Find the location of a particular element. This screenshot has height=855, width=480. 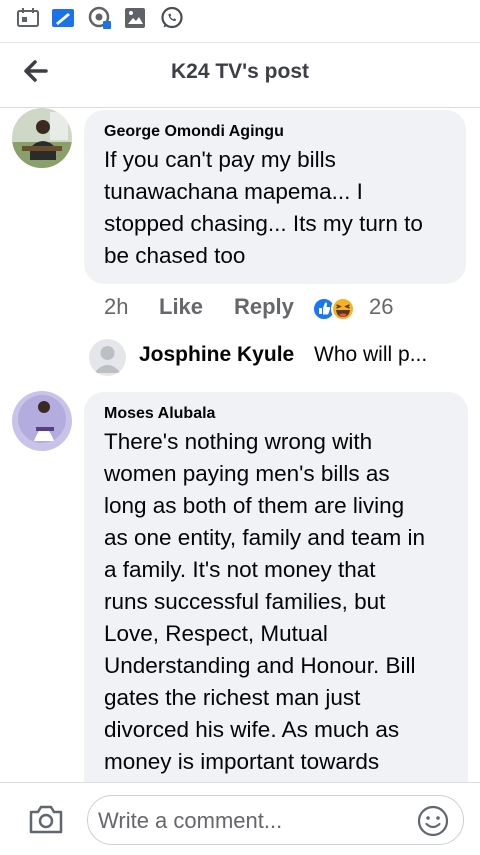

gallery-icon is located at coordinates (135, 18).